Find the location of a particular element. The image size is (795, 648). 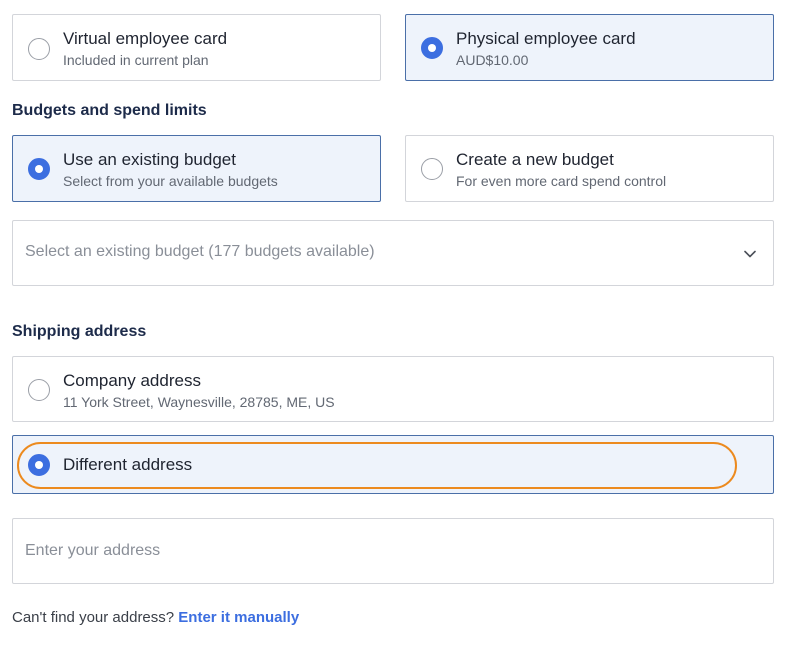

different-address-radio is located at coordinates (39, 465).